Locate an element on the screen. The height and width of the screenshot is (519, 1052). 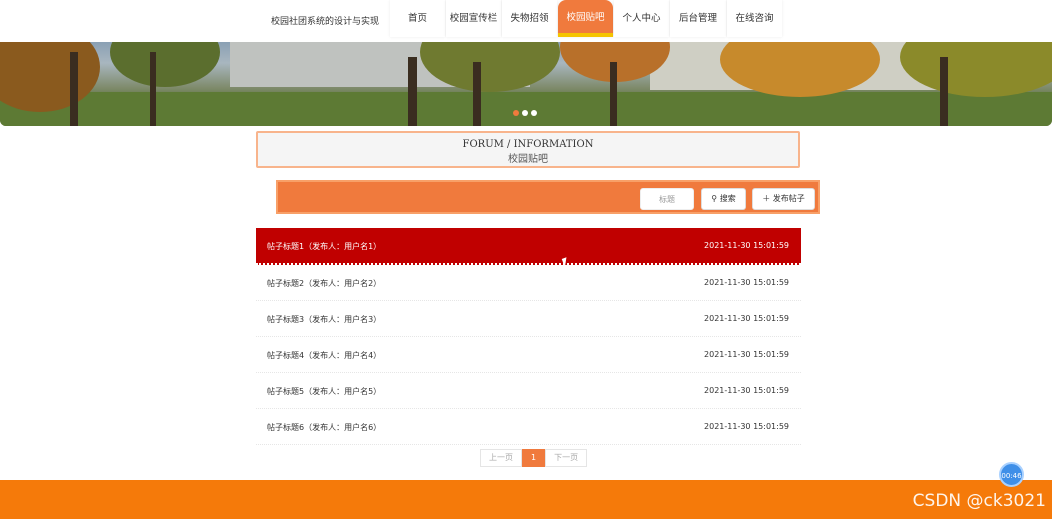
publish-post-label: 发布帖子 is located at coordinates (788, 198).